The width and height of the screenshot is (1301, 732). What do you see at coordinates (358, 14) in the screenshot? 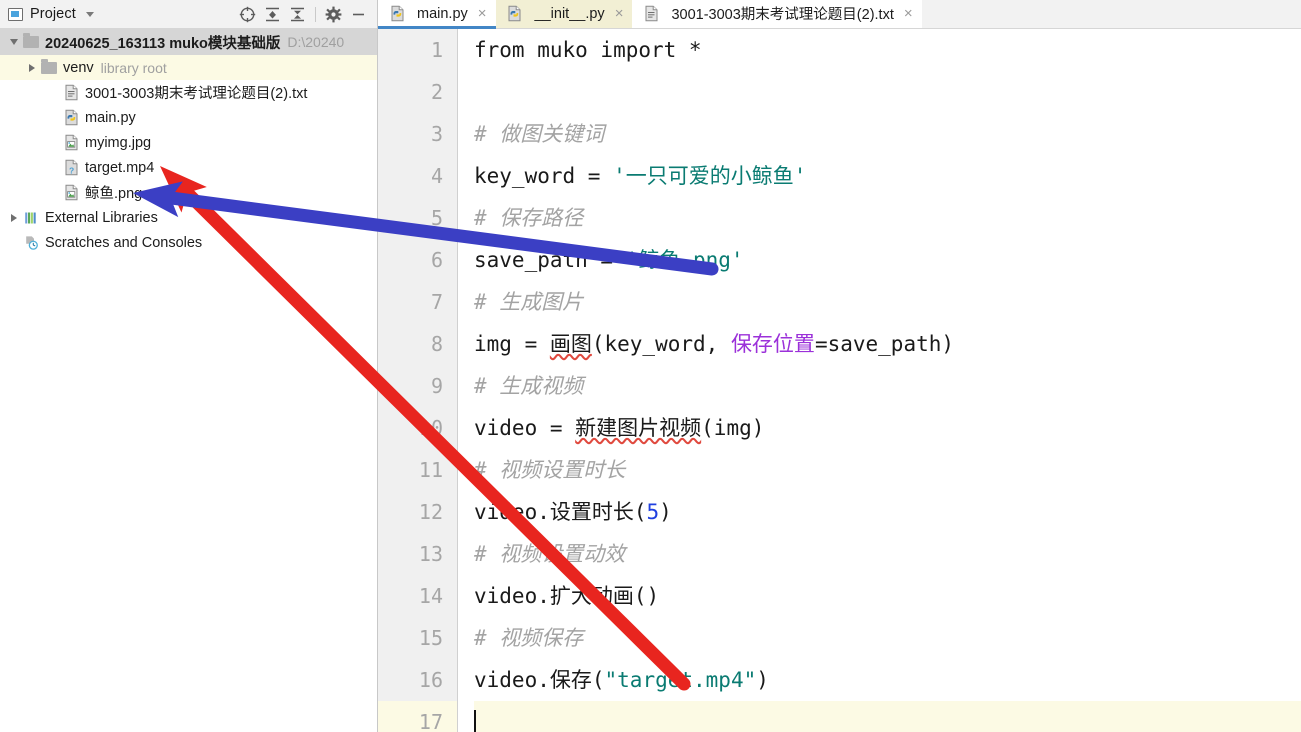
I see `hide-panel-icon` at bounding box center [358, 14].